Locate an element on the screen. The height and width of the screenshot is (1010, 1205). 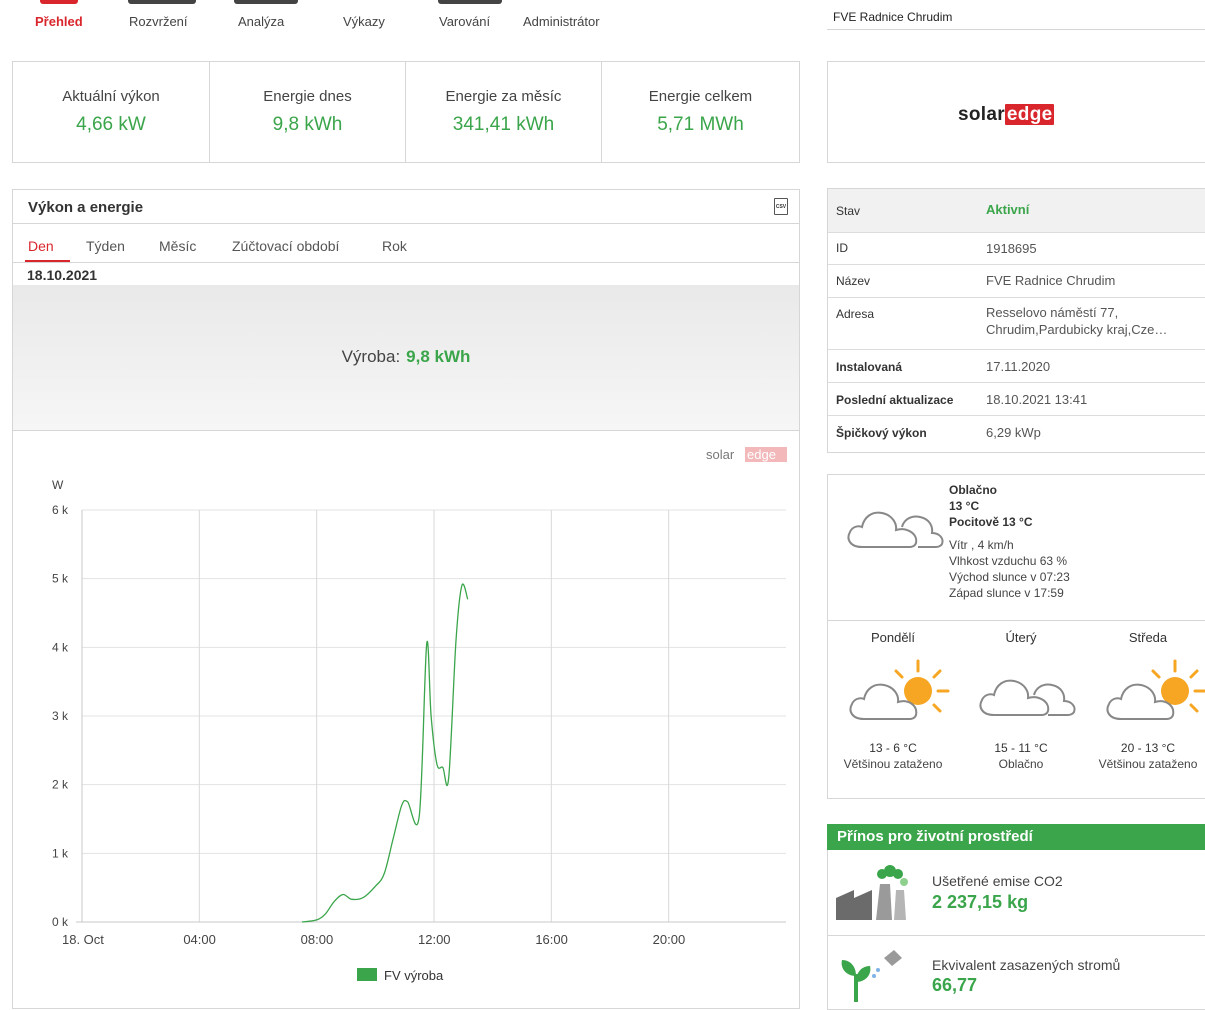
series-line-fv-vyroba is located at coordinates (385, 753).